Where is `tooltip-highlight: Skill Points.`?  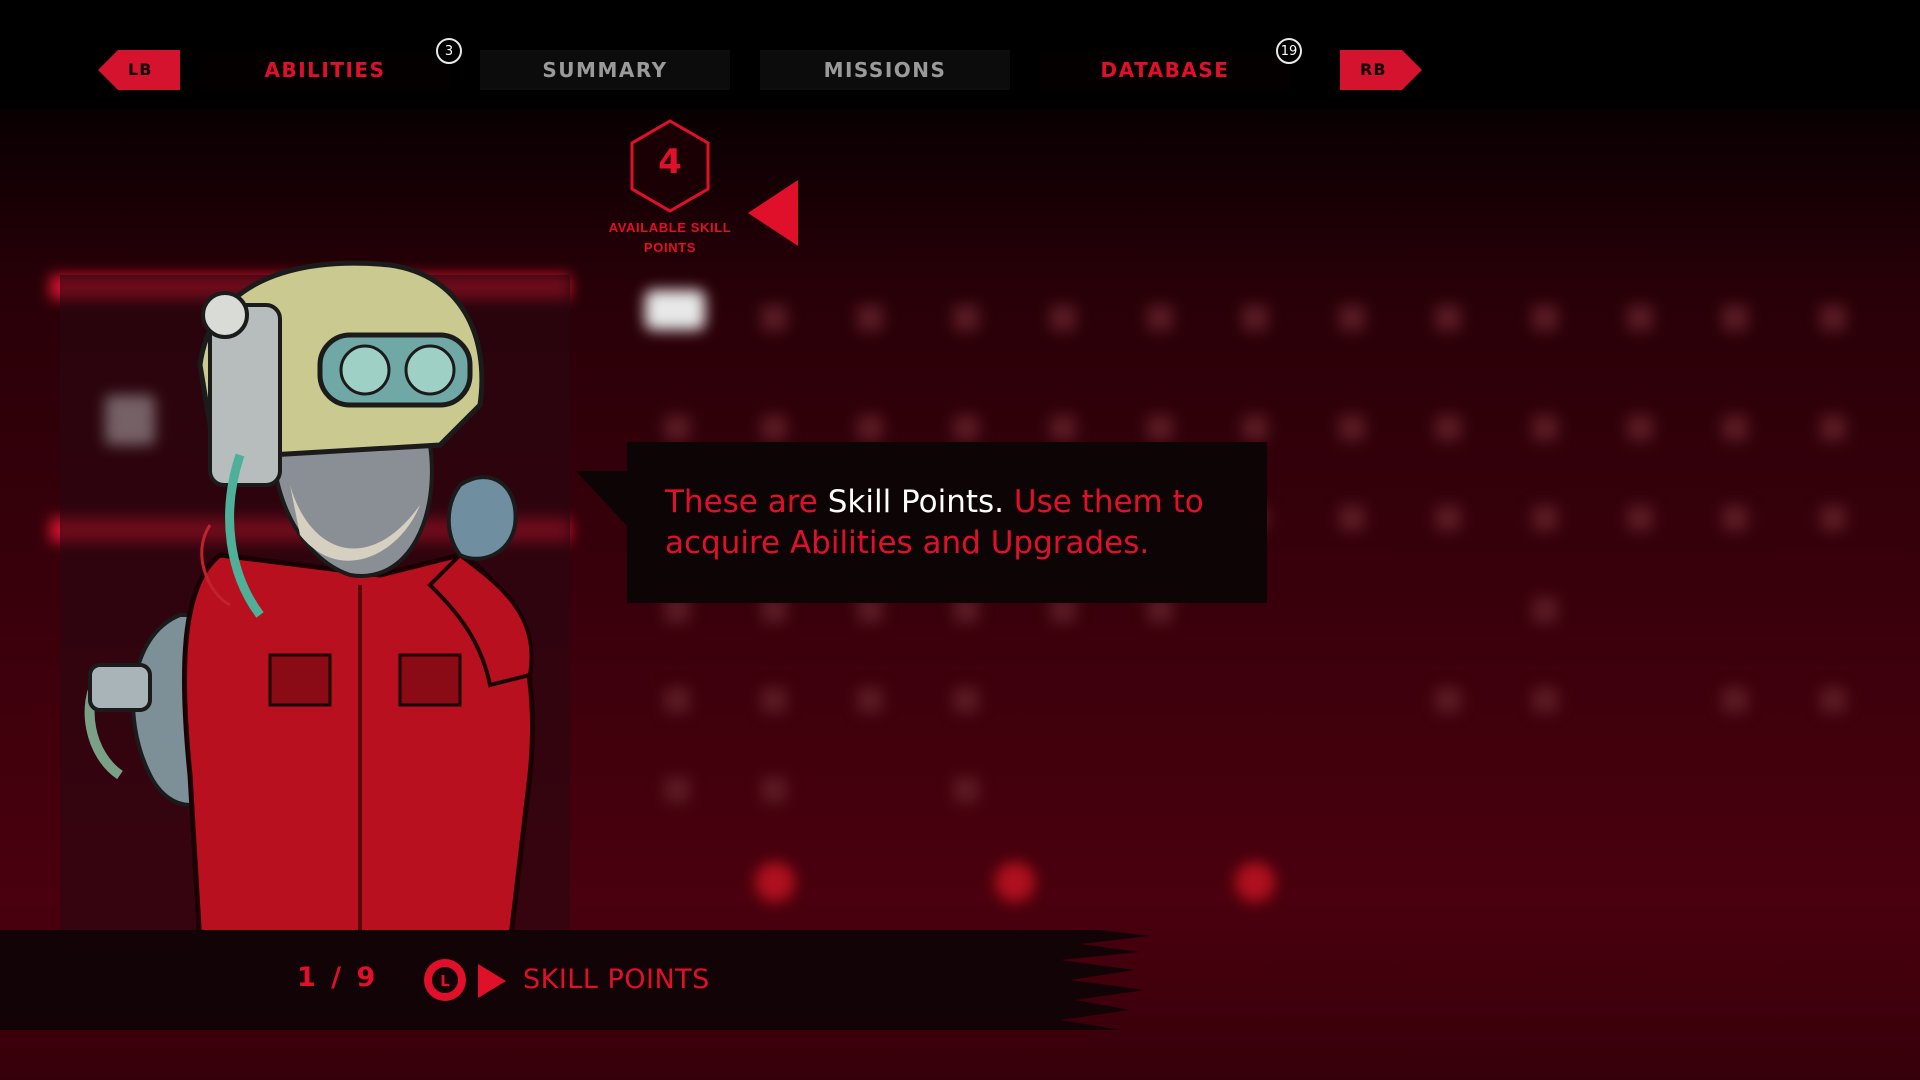 tooltip-highlight: Skill Points. is located at coordinates (916, 502).